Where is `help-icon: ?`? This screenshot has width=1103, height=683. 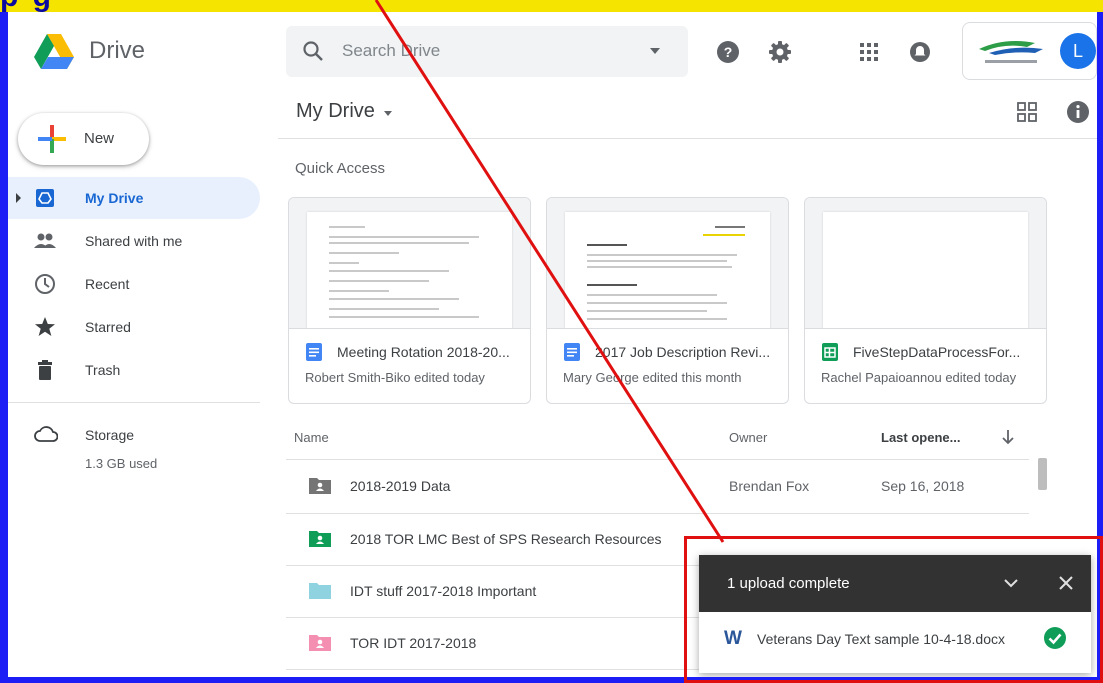
help-icon: ? is located at coordinates (728, 52).